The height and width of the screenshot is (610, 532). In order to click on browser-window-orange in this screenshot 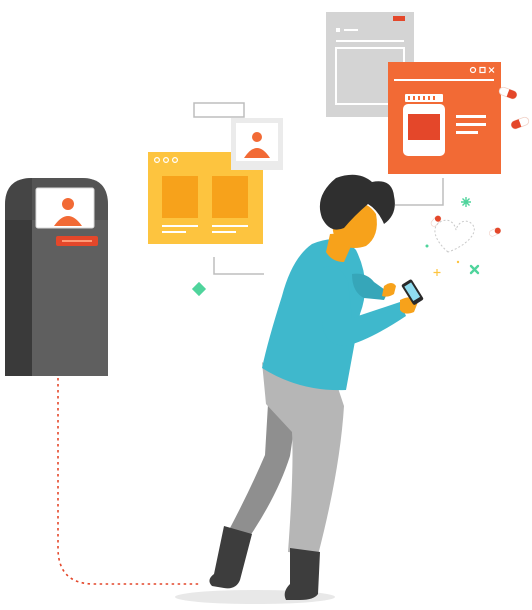, I will do `click(444, 118)`.